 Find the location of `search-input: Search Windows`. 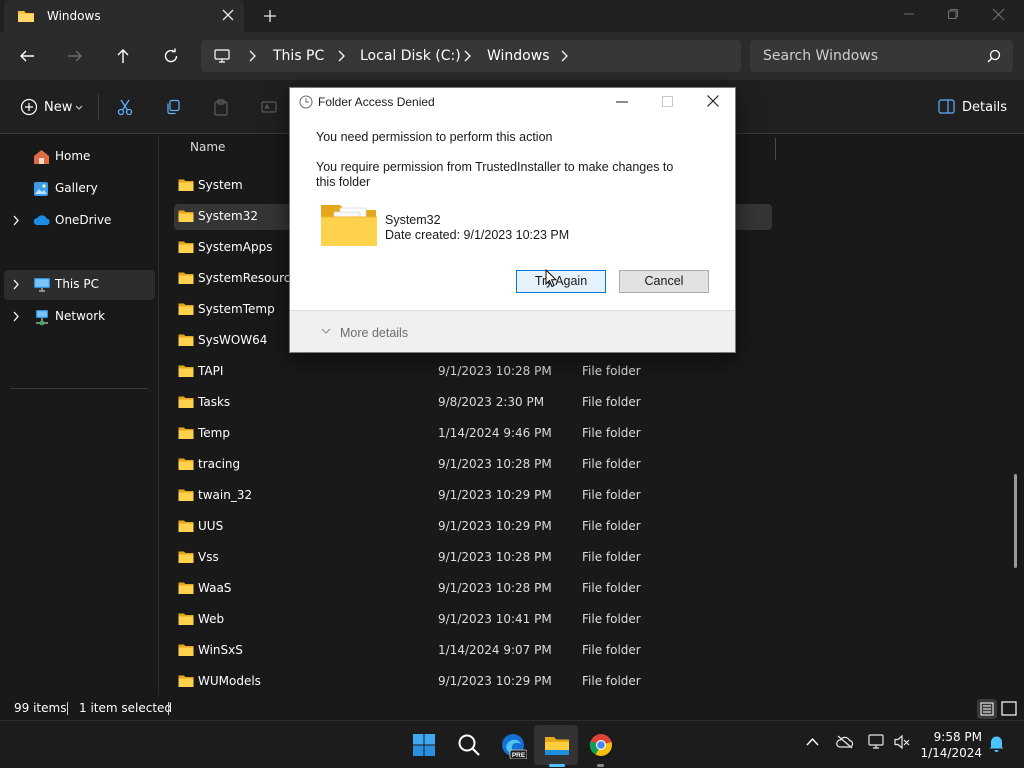

search-input: Search Windows is located at coordinates (881, 56).